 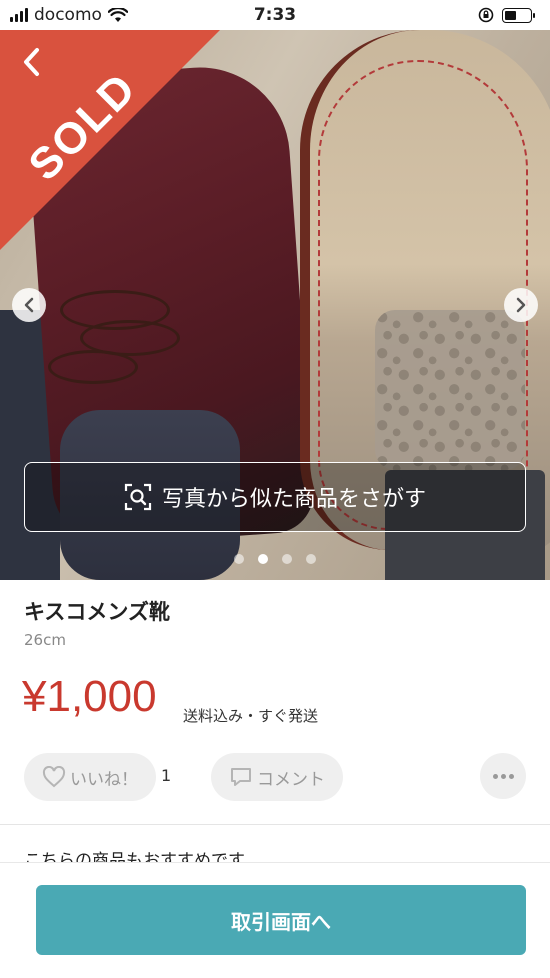 I want to click on battery-icon, so click(x=518, y=15).